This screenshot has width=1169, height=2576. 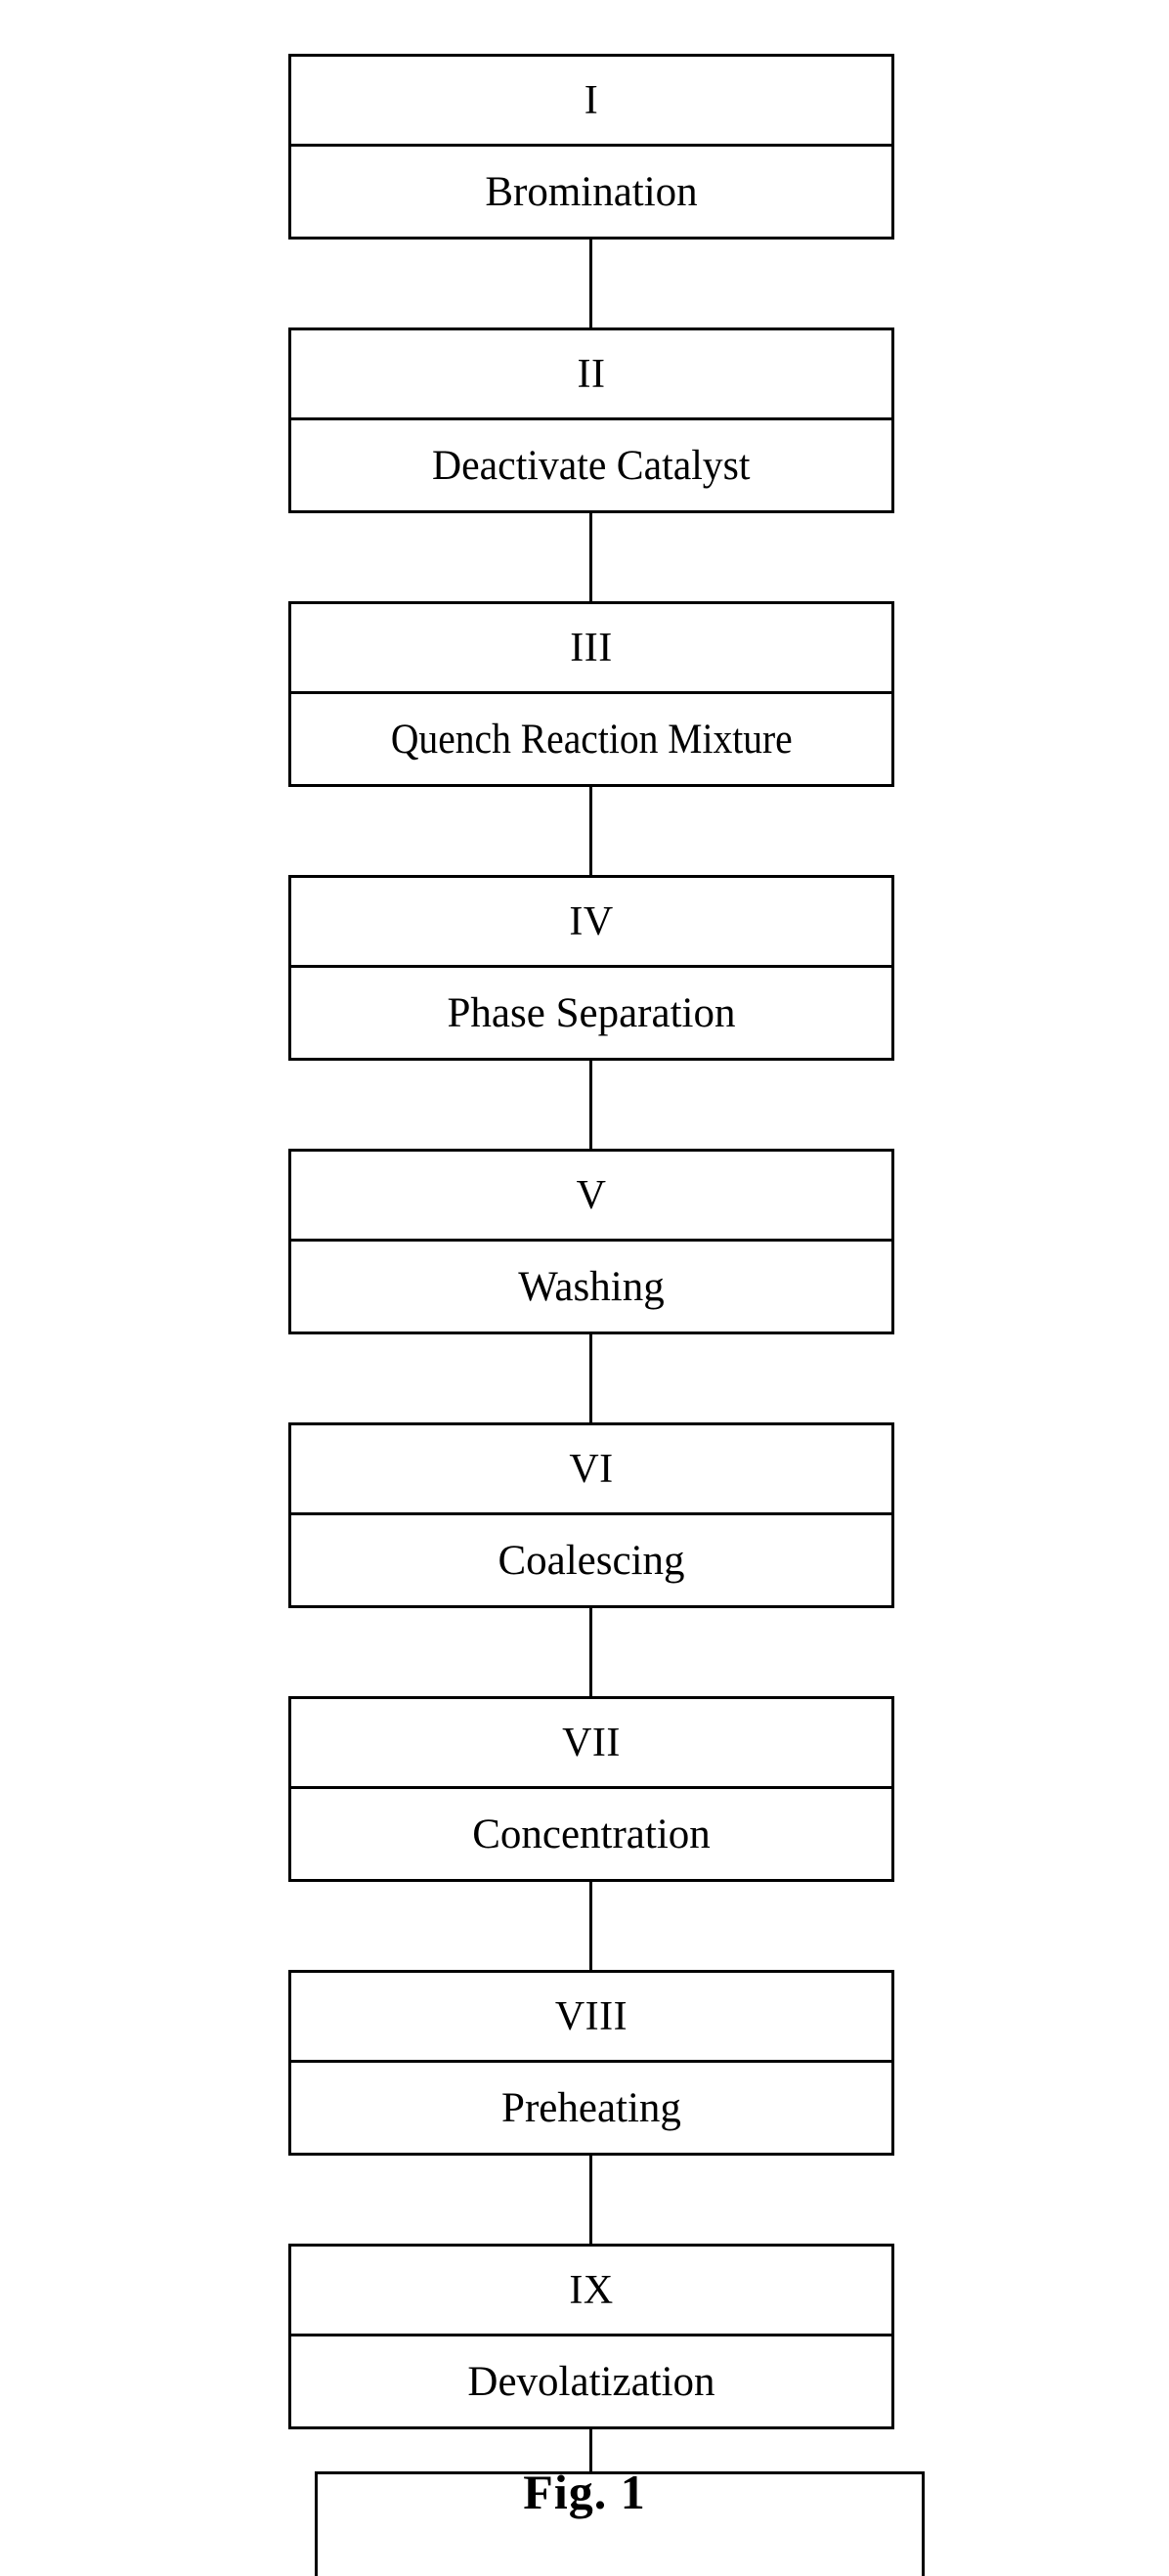 I want to click on process-step-label-cell-6: Coalescing, so click(x=591, y=1560).